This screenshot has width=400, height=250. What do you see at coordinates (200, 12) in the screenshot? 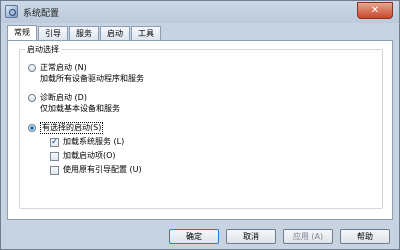
I see `titlebar: 系统配置 ✕` at bounding box center [200, 12].